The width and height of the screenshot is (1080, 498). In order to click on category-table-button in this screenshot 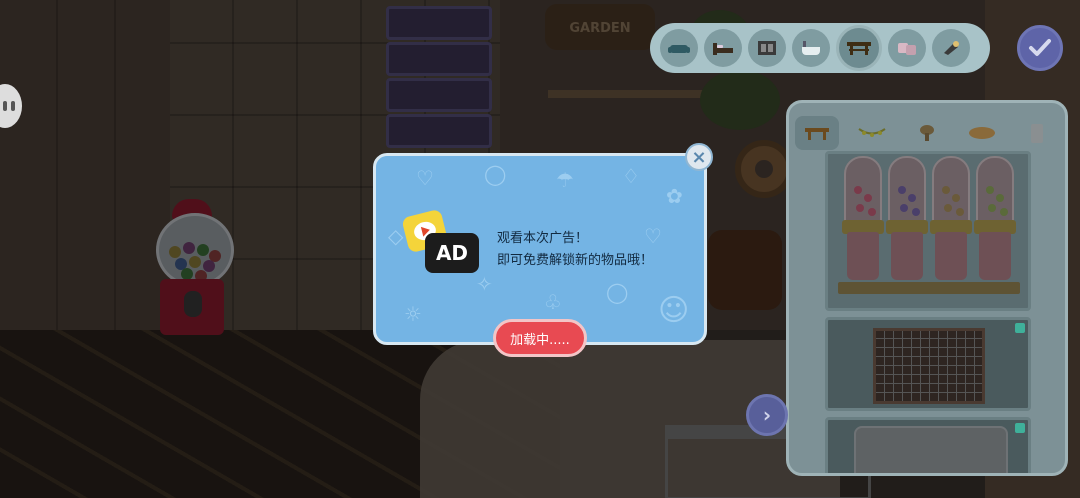, I will do `click(859, 48)`.